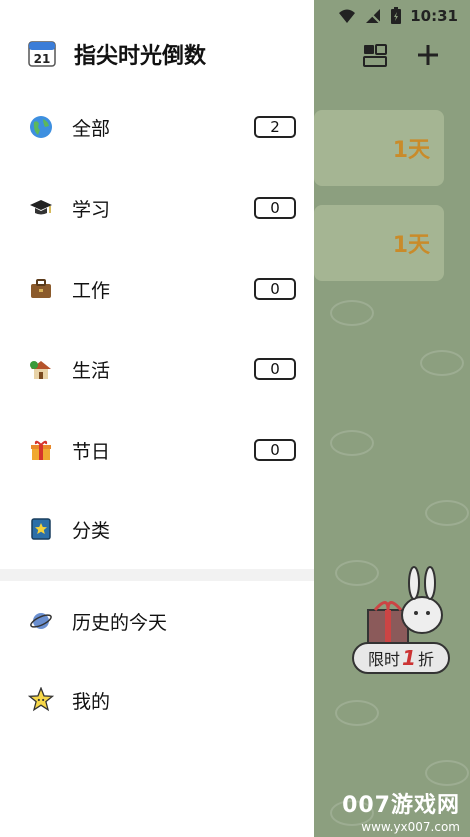  What do you see at coordinates (373, 16) in the screenshot?
I see `signal-icon` at bounding box center [373, 16].